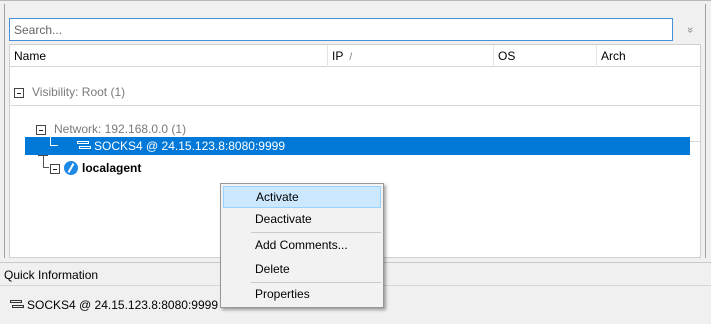  What do you see at coordinates (302, 269) in the screenshot?
I see `menu-item-delete: Delete` at bounding box center [302, 269].